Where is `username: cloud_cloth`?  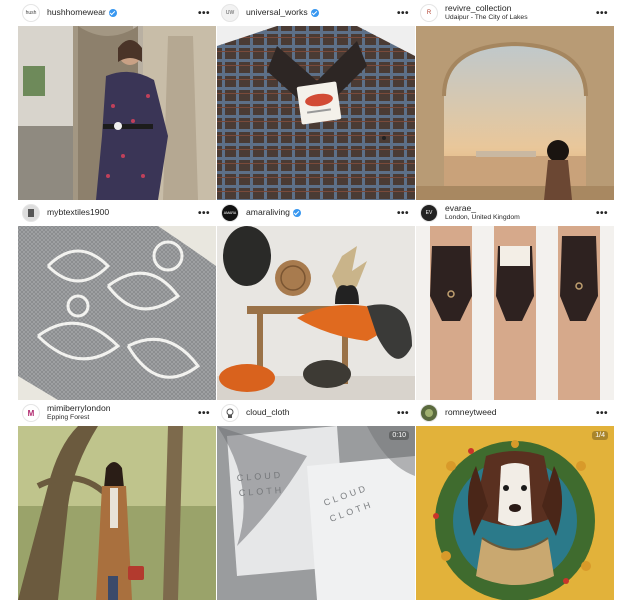 username: cloud_cloth is located at coordinates (267, 412).